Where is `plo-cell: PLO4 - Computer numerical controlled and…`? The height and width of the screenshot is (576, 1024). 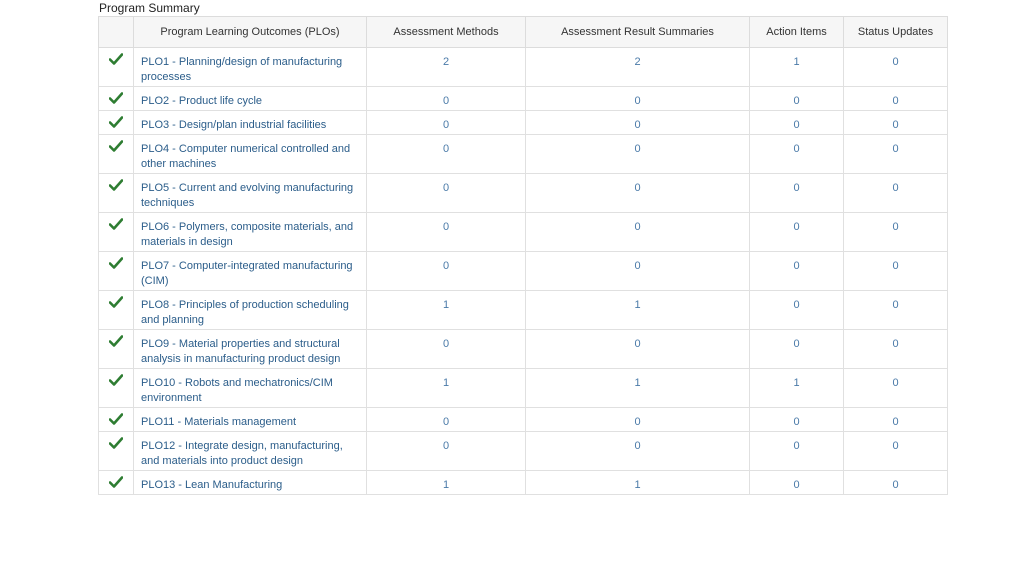 plo-cell: PLO4 - Computer numerical controlled and… is located at coordinates (250, 154).